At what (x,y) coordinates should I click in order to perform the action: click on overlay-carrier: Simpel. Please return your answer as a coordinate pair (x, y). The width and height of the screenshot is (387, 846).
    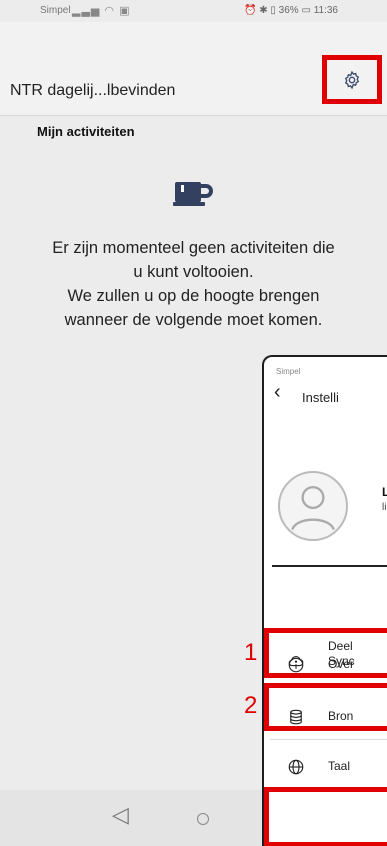
    Looking at the image, I should click on (288, 371).